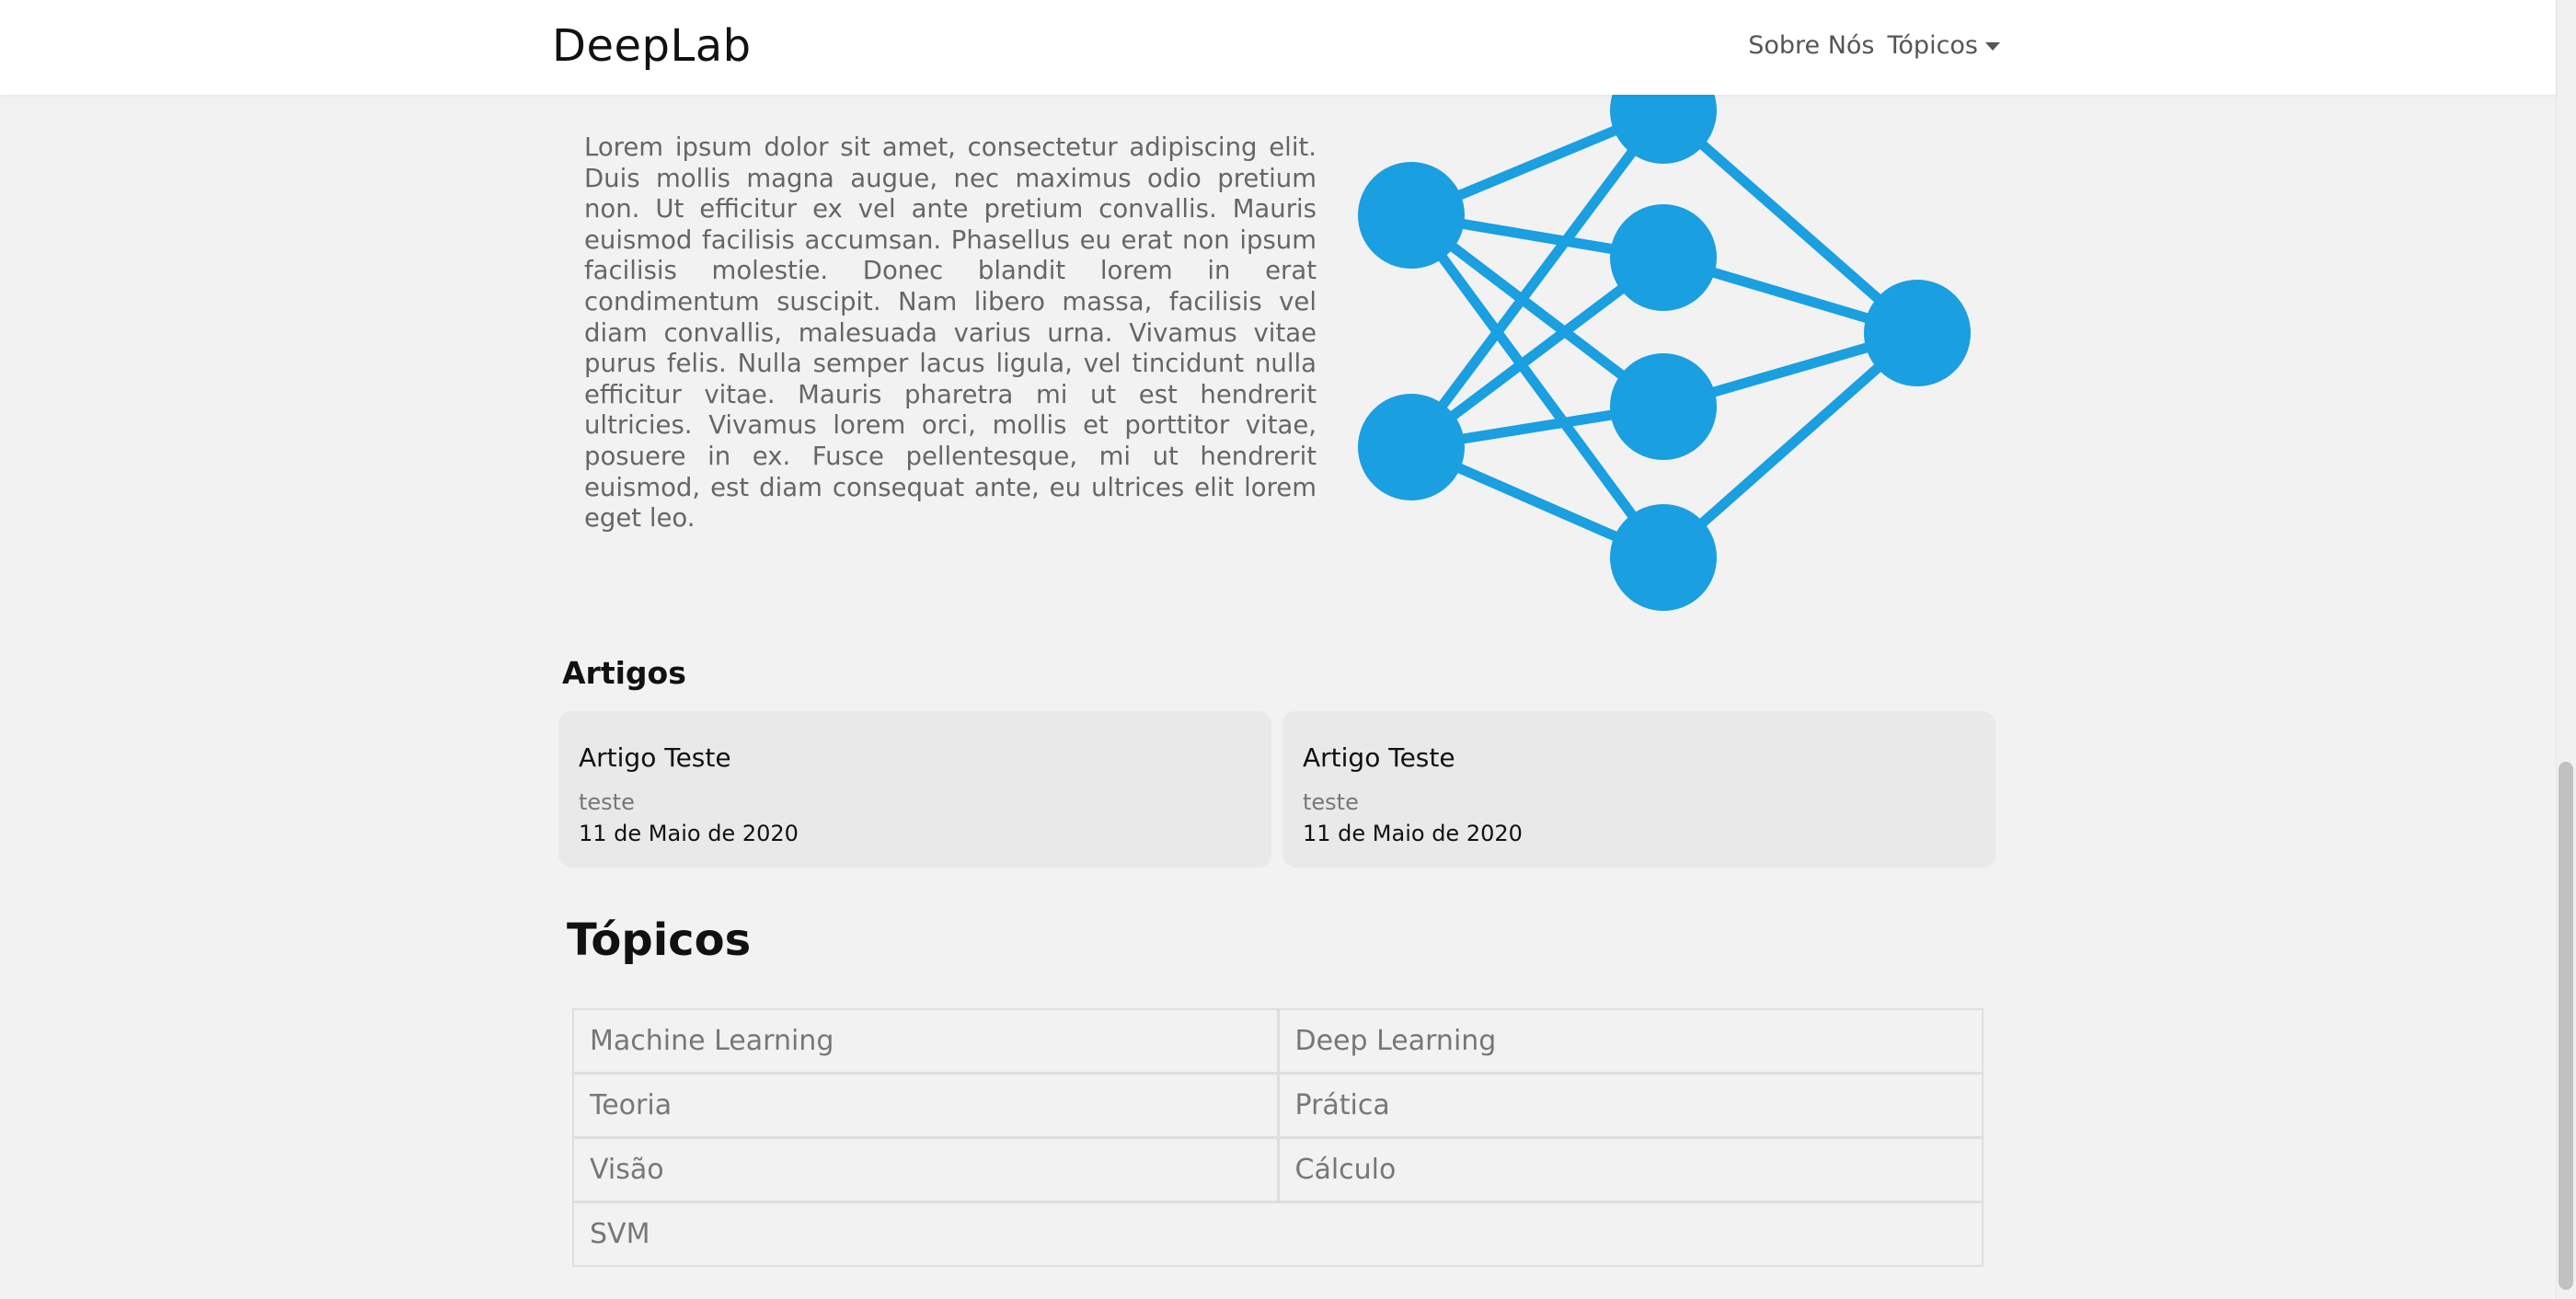 This screenshot has width=2576, height=1299. Describe the element at coordinates (1933, 45) in the screenshot. I see `nav-dropdown-topics-label: Tópicos` at that location.